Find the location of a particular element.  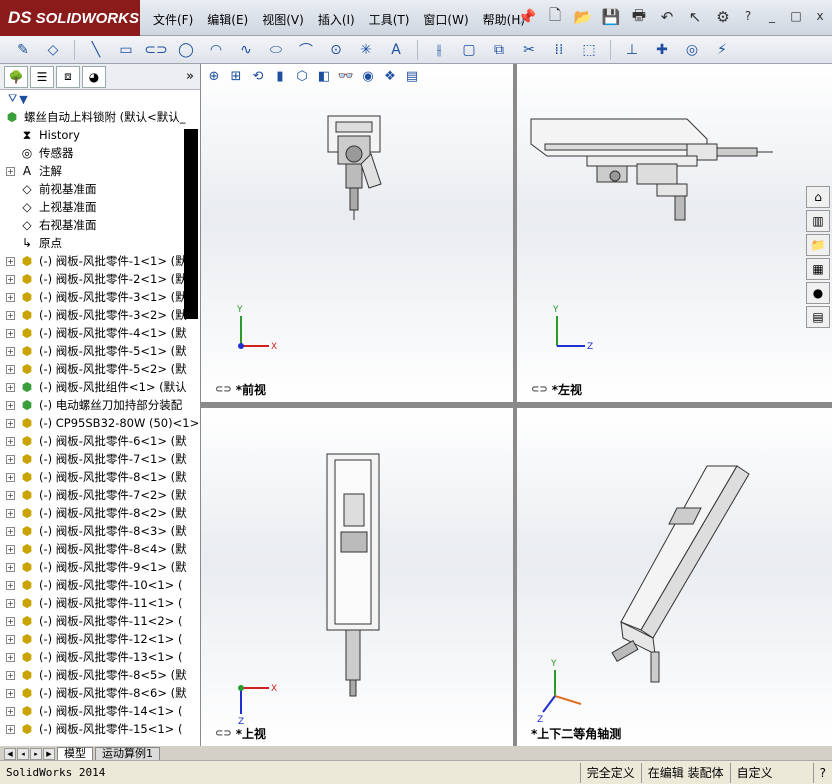

menu-edit: 编辑(E) is located at coordinates (227, 19).